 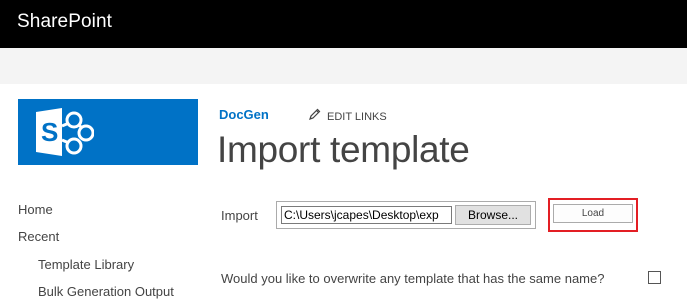 I want to click on suite-bar-brand: SharePoint, so click(x=64, y=22).